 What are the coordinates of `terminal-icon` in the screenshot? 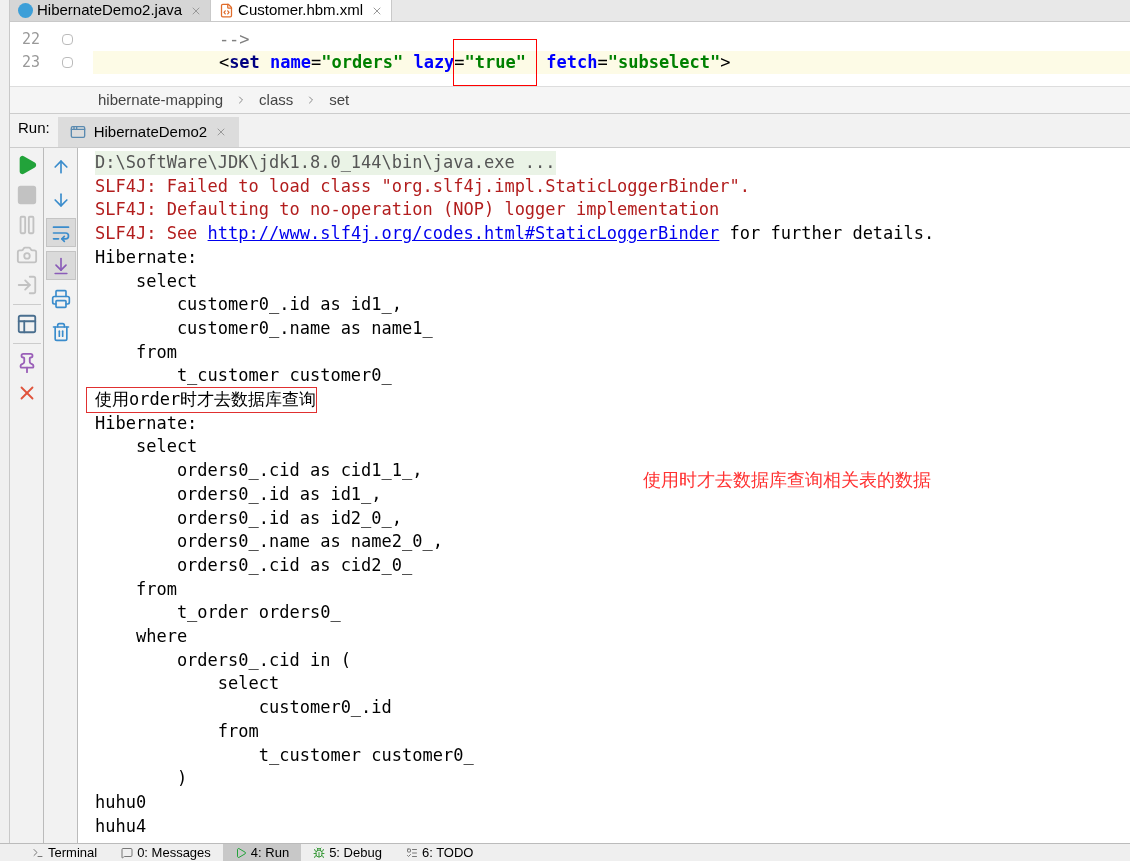 It's located at (38, 852).